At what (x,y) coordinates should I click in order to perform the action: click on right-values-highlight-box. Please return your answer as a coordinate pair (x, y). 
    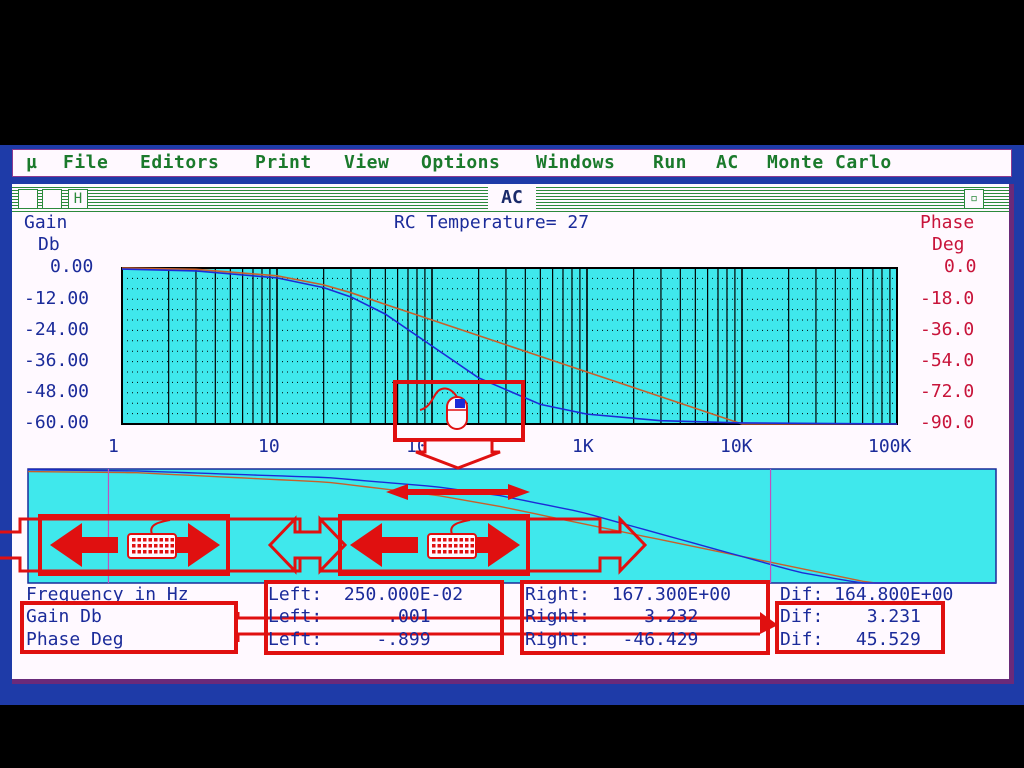
    Looking at the image, I should click on (645, 617).